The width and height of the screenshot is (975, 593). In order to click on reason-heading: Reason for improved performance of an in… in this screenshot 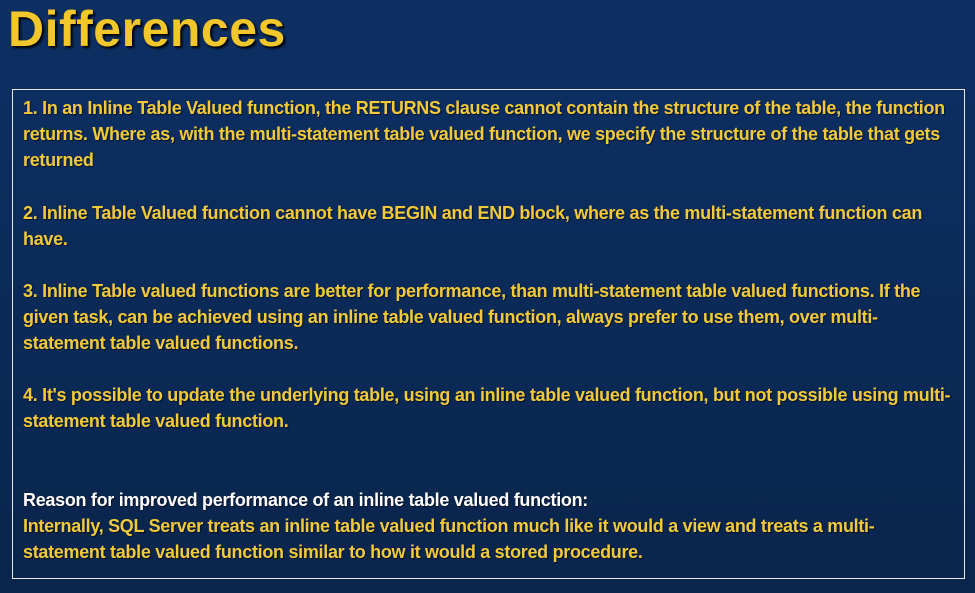, I will do `click(305, 500)`.